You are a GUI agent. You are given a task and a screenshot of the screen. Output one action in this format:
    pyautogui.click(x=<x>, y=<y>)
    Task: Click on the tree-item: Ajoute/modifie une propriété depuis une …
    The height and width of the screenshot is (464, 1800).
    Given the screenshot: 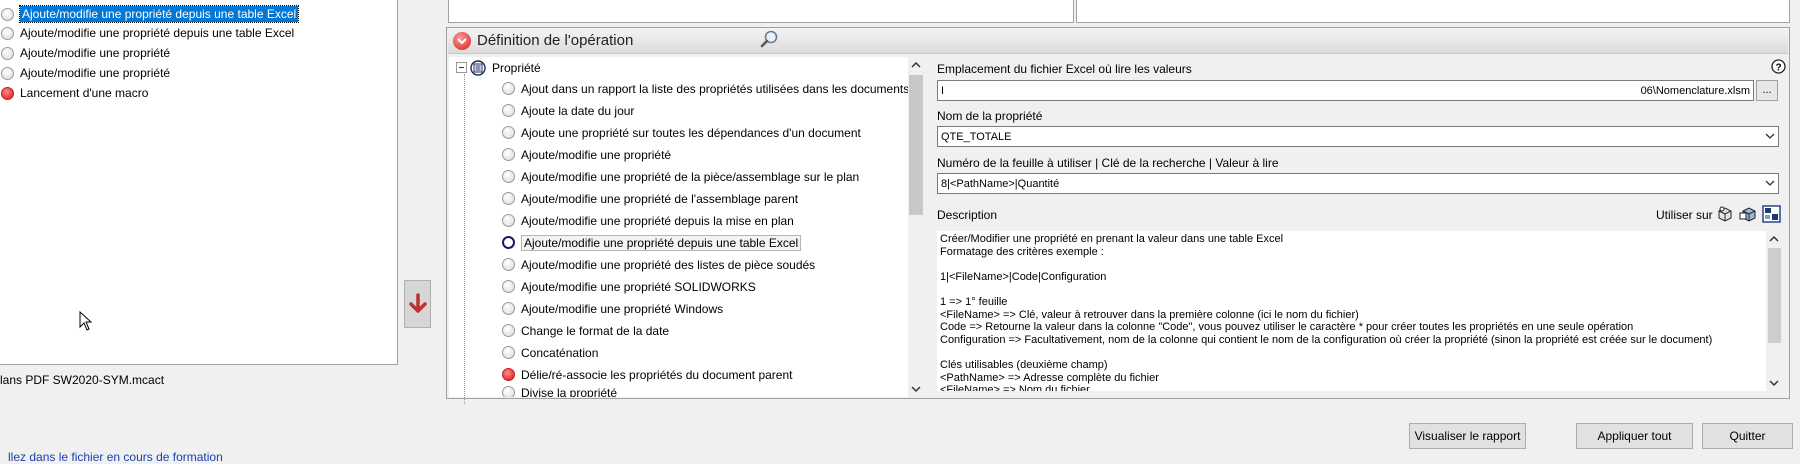 What is the action you would take?
    pyautogui.click(x=652, y=242)
    